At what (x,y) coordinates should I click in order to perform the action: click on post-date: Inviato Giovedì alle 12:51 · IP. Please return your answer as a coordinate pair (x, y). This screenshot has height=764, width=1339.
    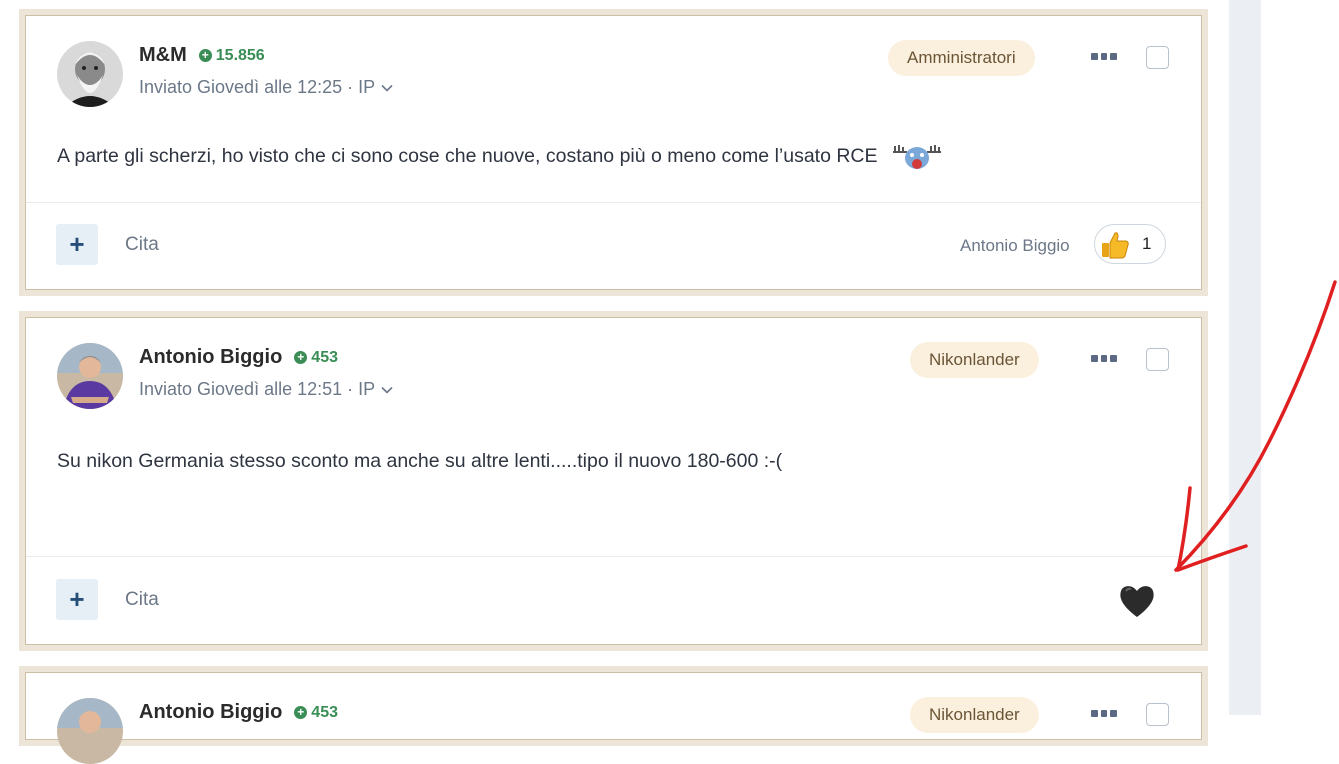
    Looking at the image, I should click on (257, 389).